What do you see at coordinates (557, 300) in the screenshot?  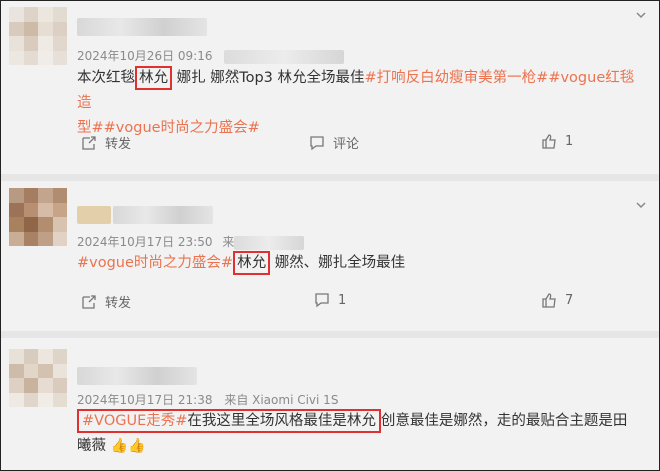 I see `like-button: 7` at bounding box center [557, 300].